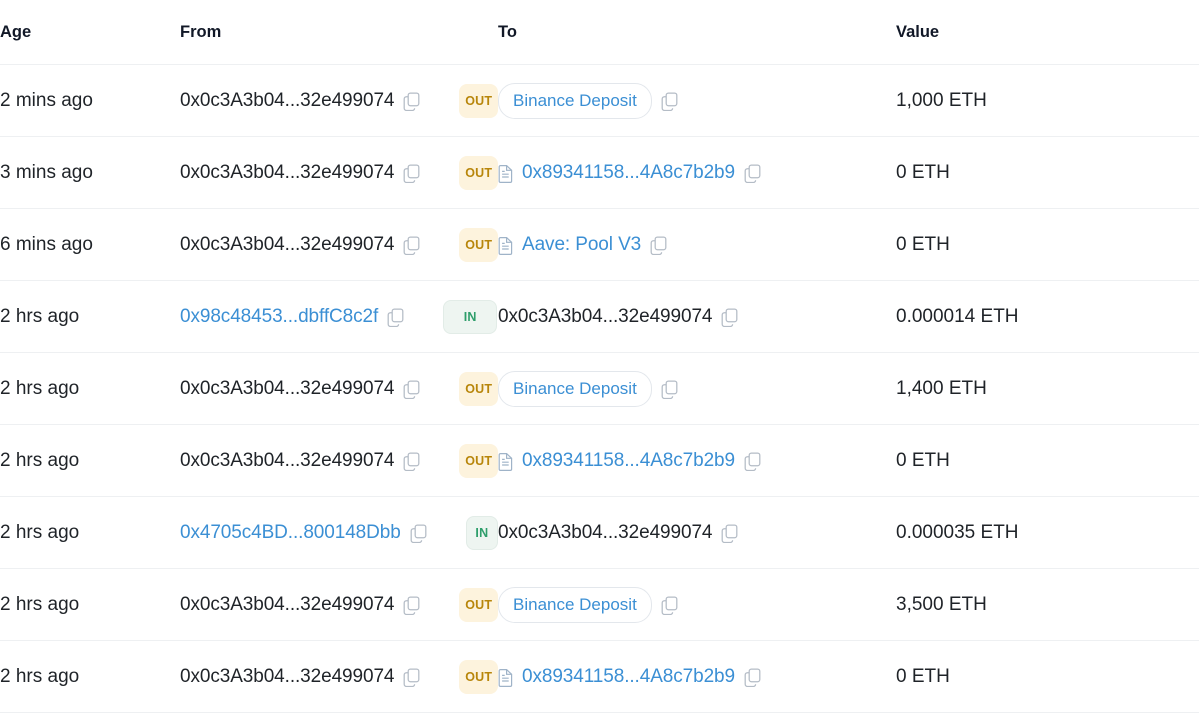 The image size is (1199, 713). I want to click on cell-value: 1,400 ETH, so click(1047, 389).